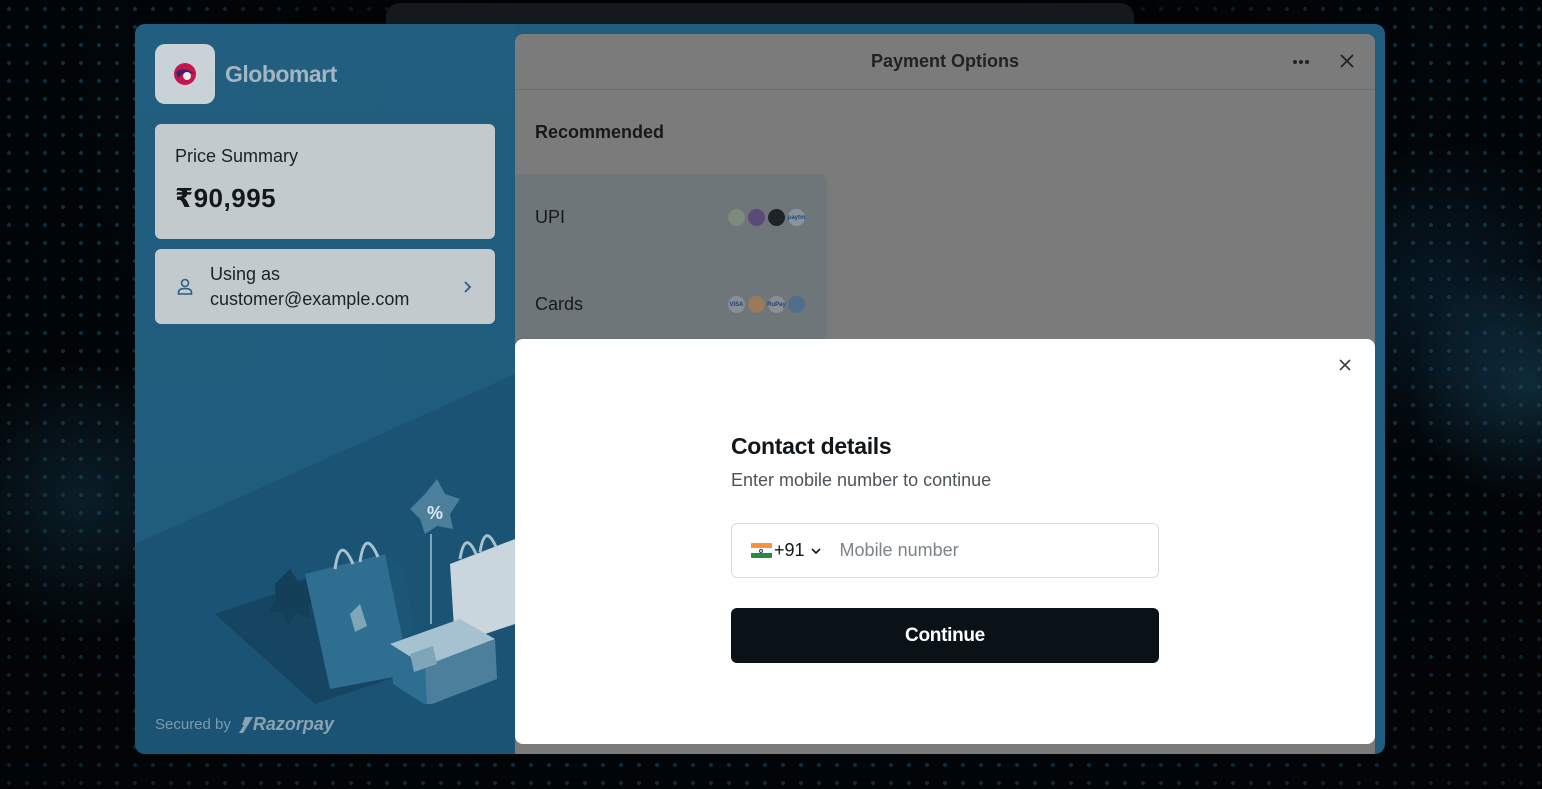 The image size is (1542, 789). Describe the element at coordinates (1345, 365) in the screenshot. I see `close-modal-icon` at that location.